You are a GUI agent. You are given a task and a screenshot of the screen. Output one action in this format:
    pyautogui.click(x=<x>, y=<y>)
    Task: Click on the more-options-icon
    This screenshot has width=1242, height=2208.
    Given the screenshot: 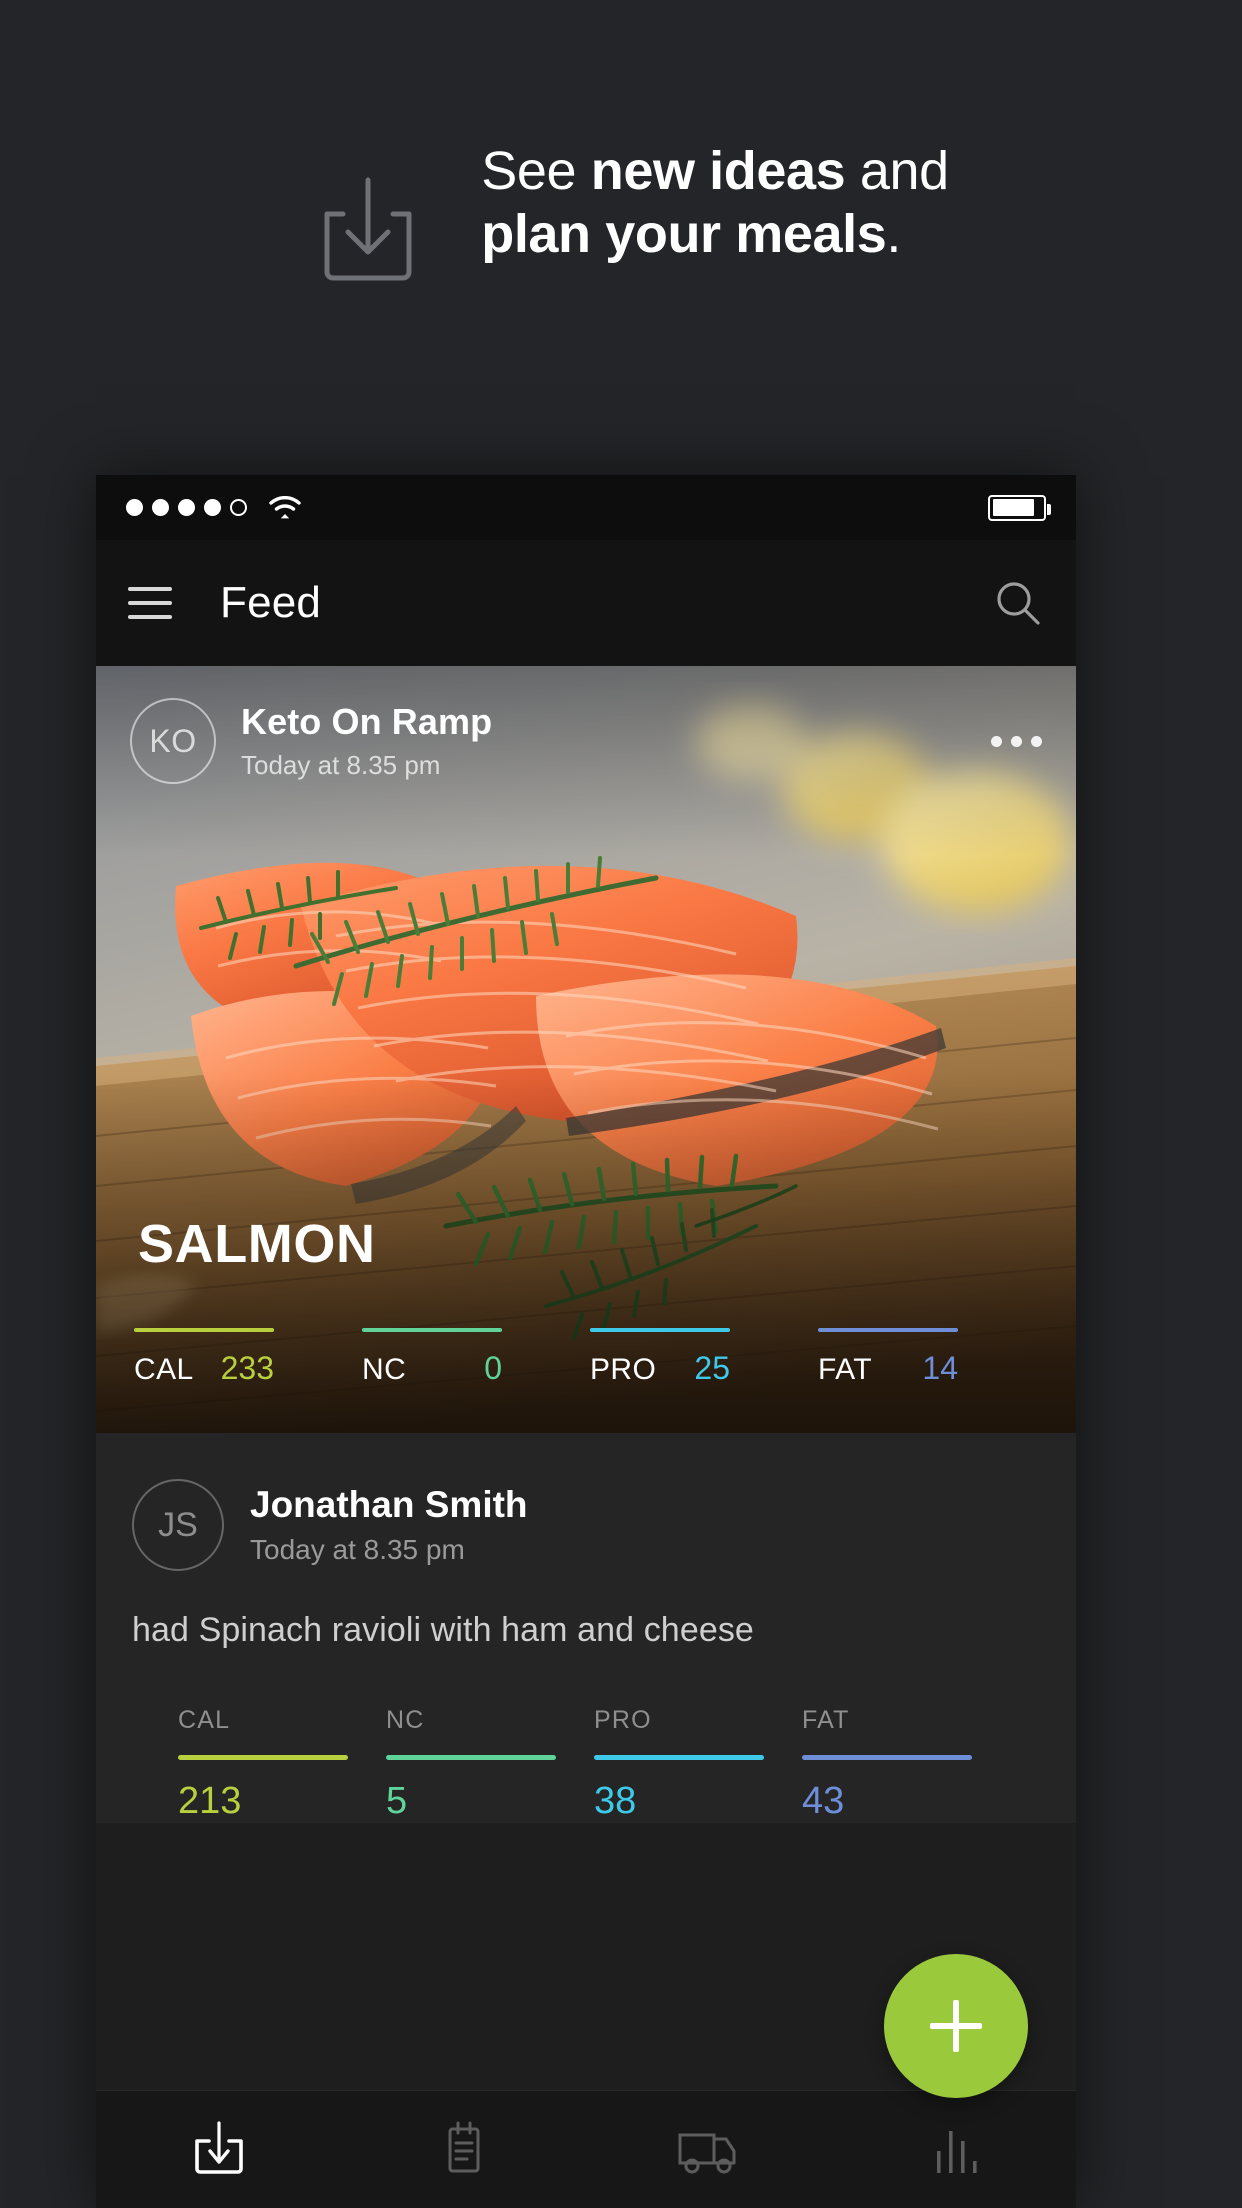 What is the action you would take?
    pyautogui.click(x=1016, y=741)
    